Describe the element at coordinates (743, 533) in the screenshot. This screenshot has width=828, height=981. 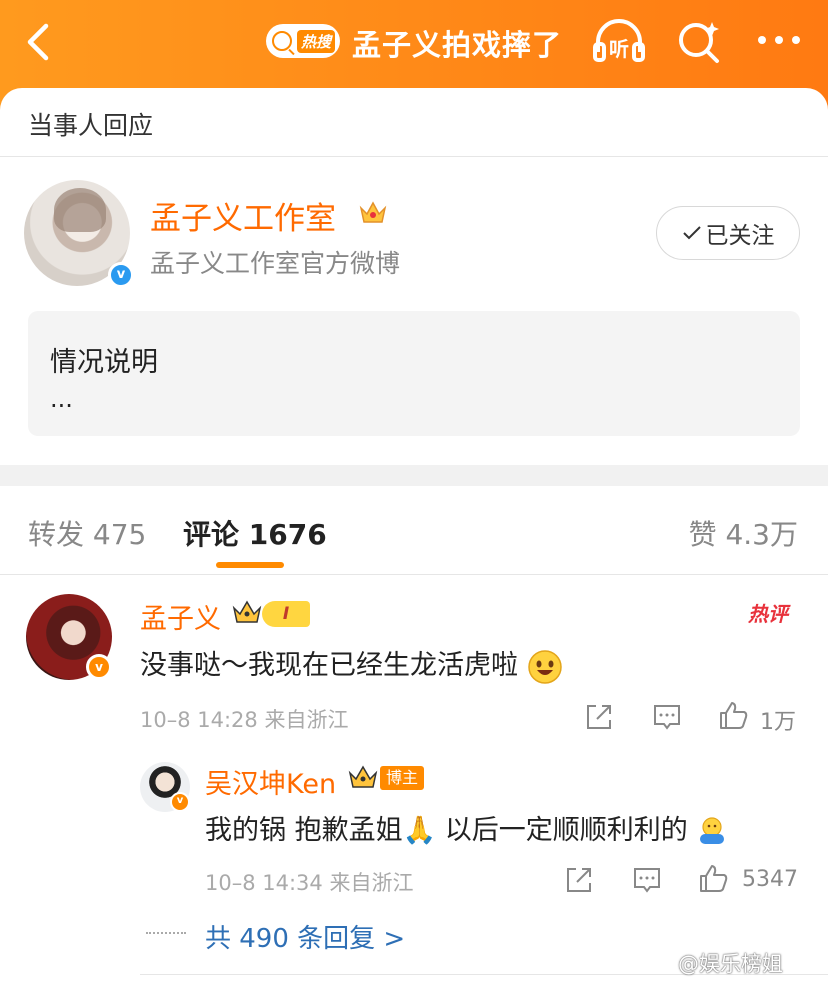
I see `tab-like: 赞 4.3万` at that location.